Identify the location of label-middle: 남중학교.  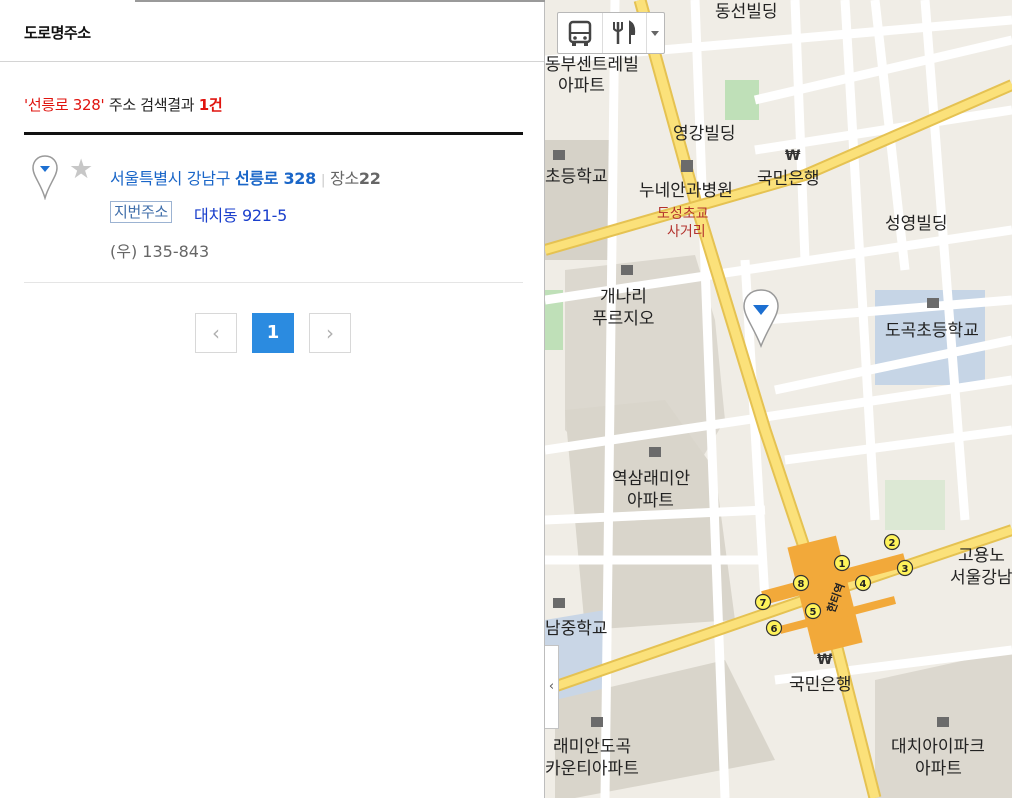
(576, 629).